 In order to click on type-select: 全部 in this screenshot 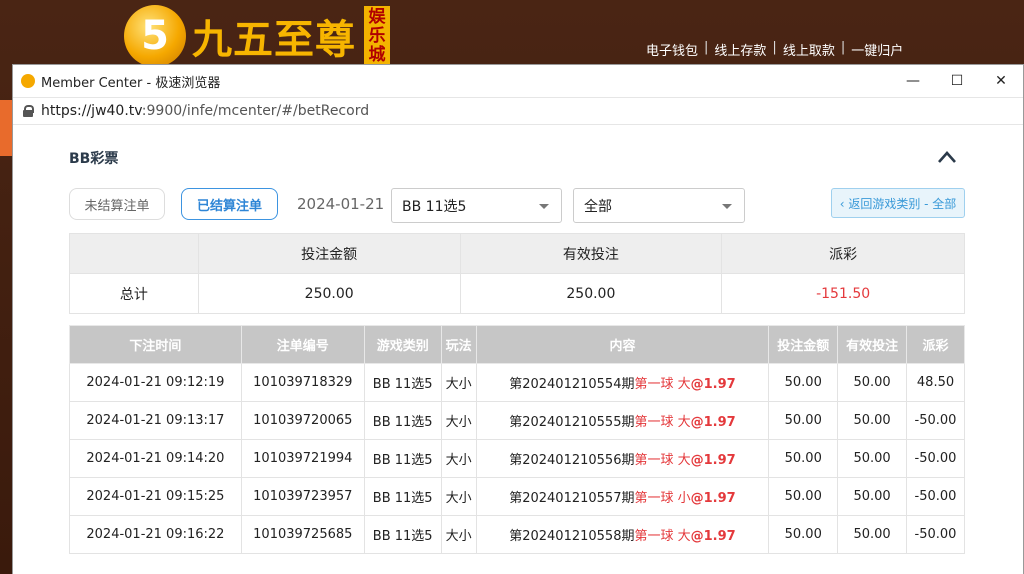, I will do `click(659, 205)`.